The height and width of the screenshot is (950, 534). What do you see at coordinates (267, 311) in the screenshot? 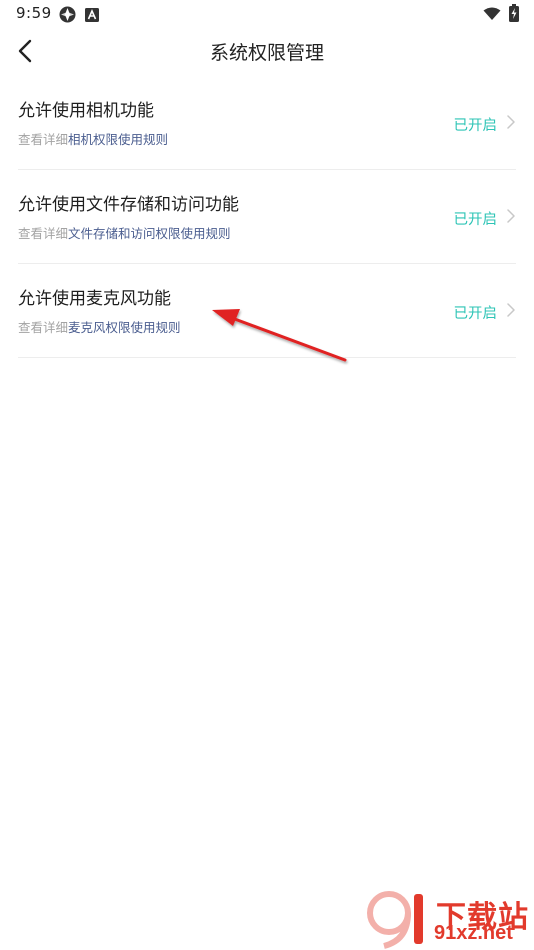
I see `permission-row-microphone: 允许使用麦克风功能 查看详细麦克风权限使用规则 已开启` at bounding box center [267, 311].